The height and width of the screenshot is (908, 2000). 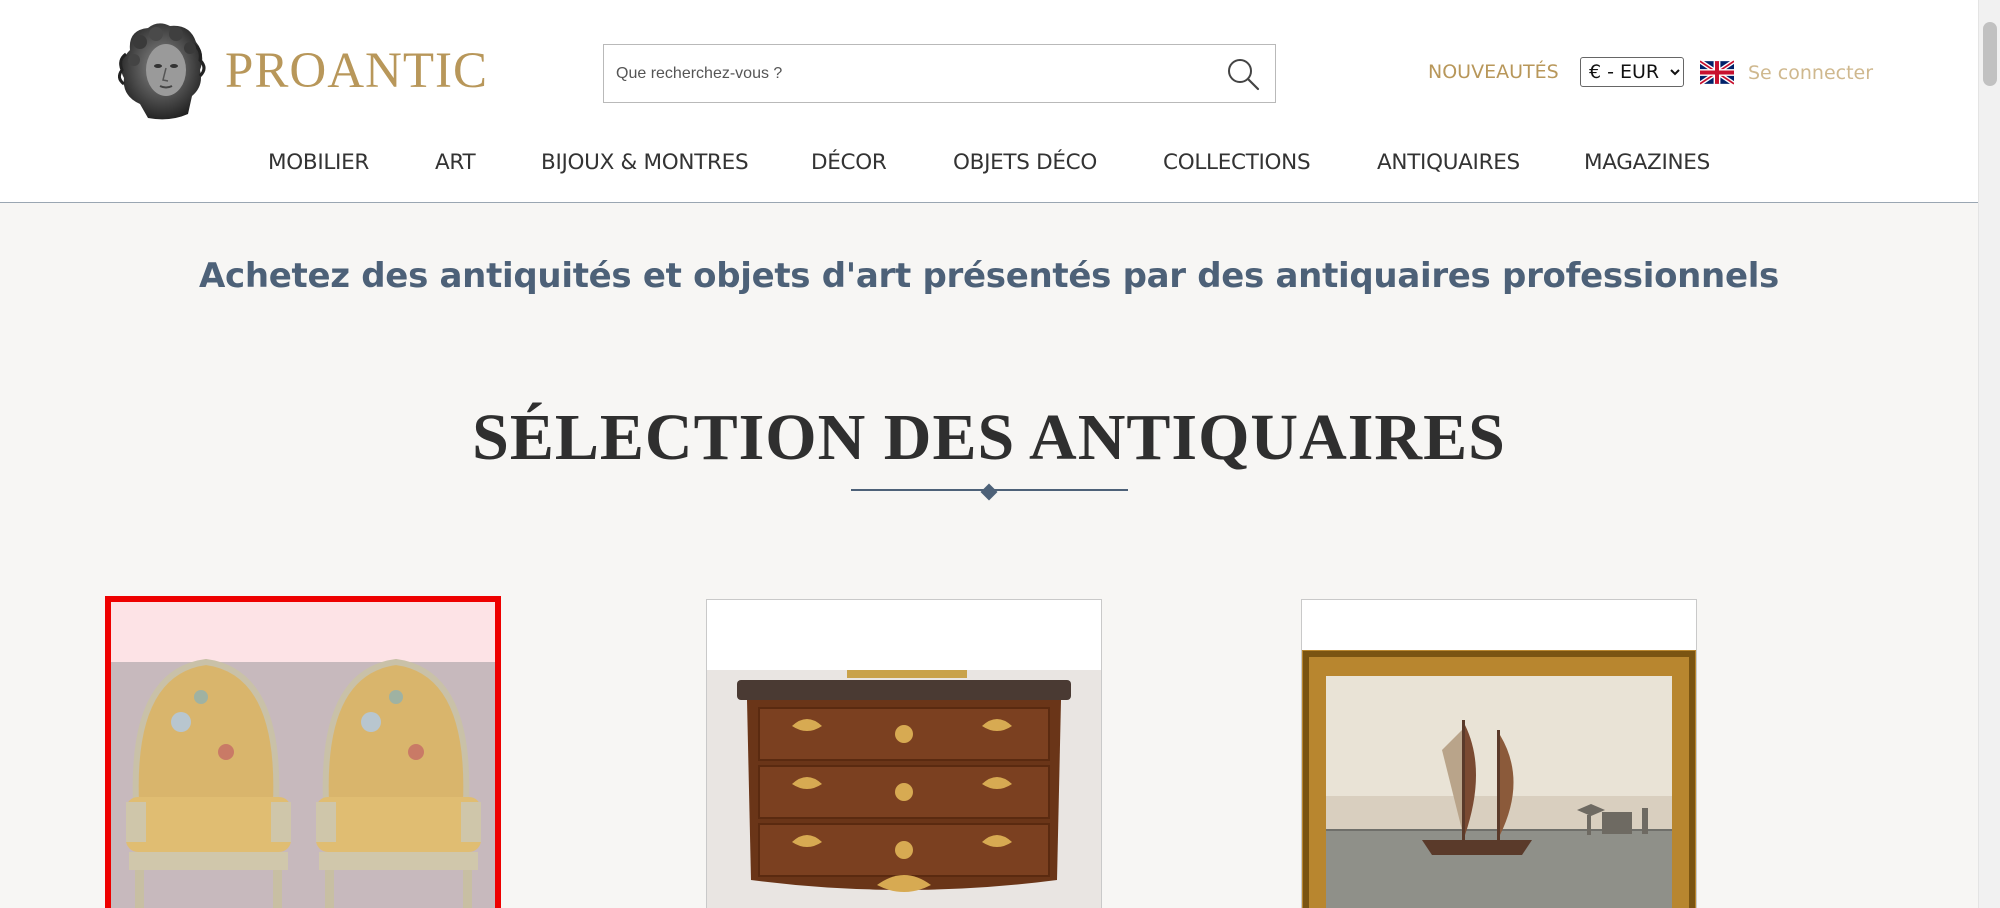 What do you see at coordinates (303, 755) in the screenshot?
I see `armchairs-image` at bounding box center [303, 755].